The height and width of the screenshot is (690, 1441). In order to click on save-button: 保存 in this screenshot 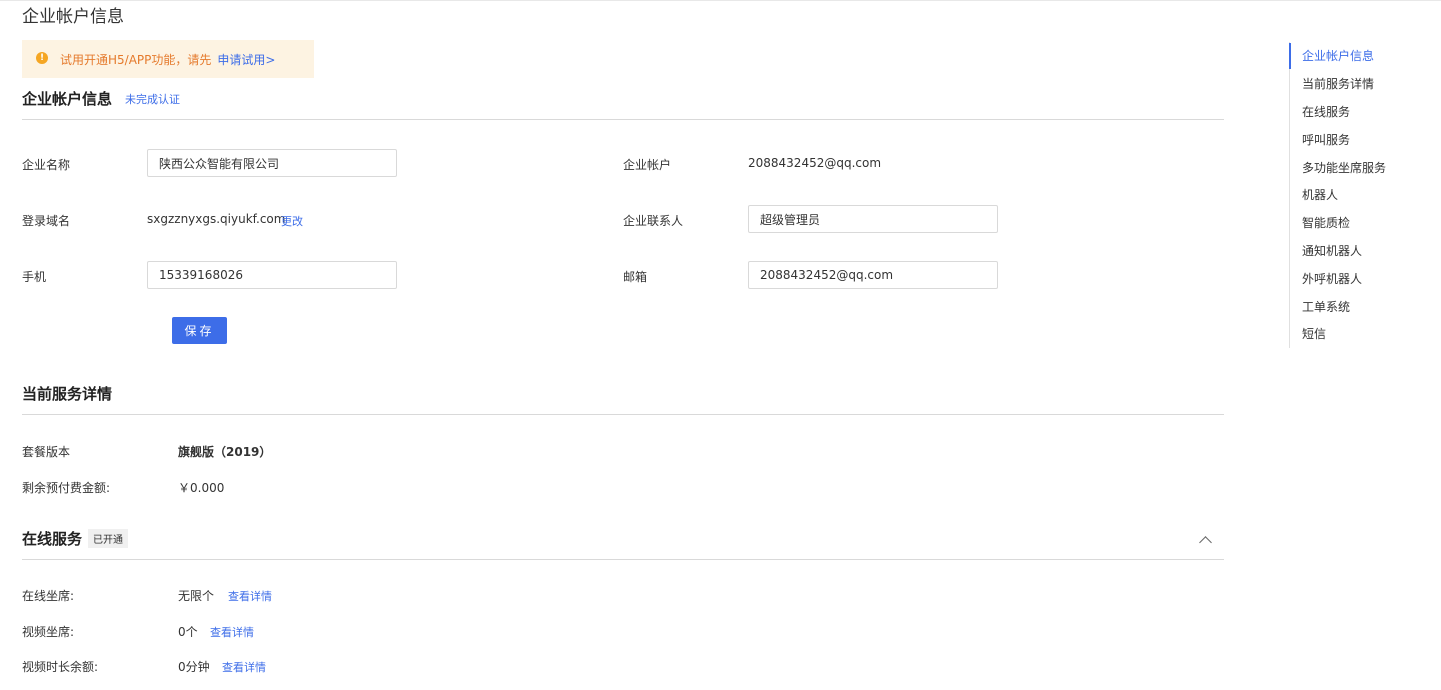, I will do `click(199, 330)`.